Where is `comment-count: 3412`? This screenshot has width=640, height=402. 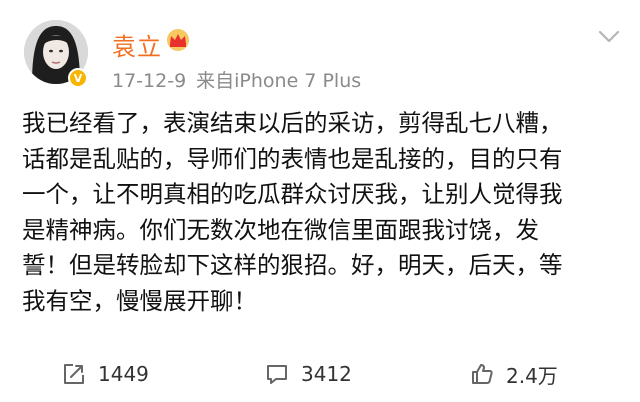 comment-count: 3412 is located at coordinates (326, 374).